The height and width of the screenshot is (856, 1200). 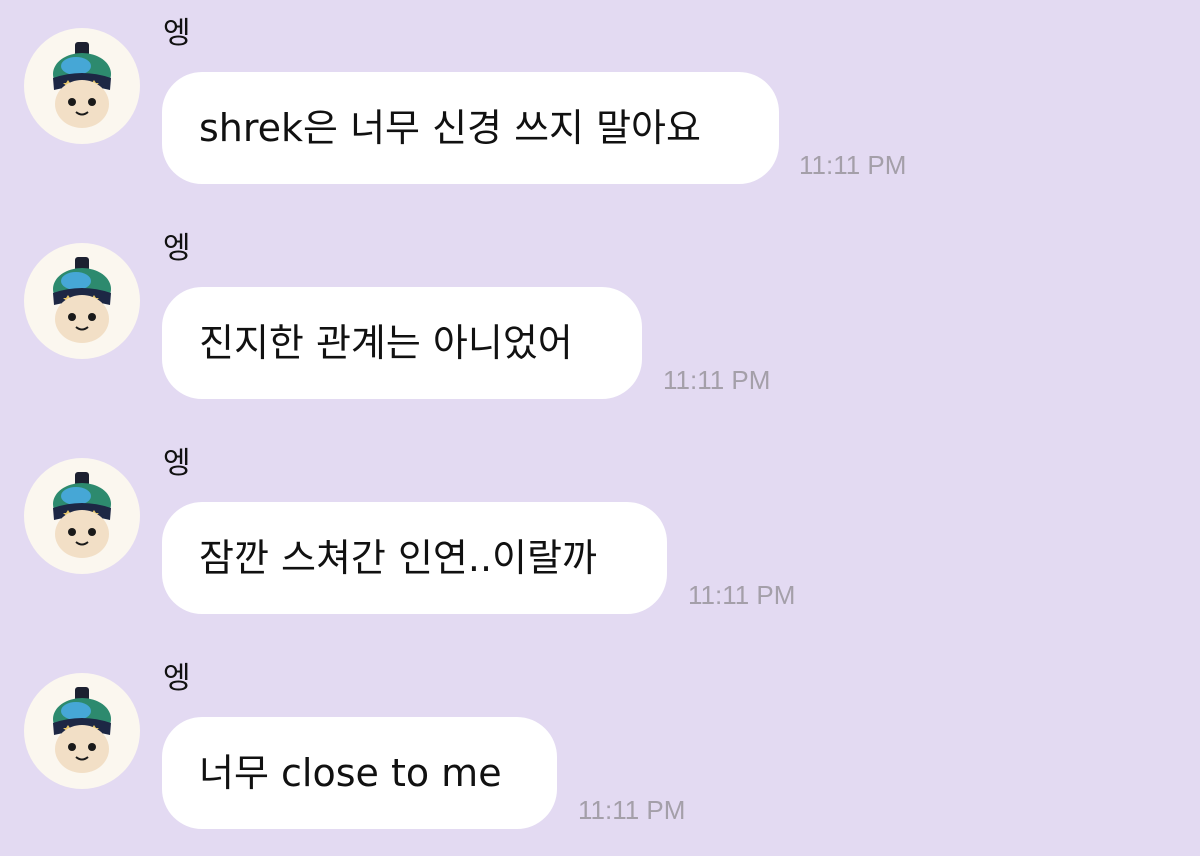 What do you see at coordinates (450, 128) in the screenshot?
I see `message-text: shrek은 너무 신경 쓰지 말아요` at bounding box center [450, 128].